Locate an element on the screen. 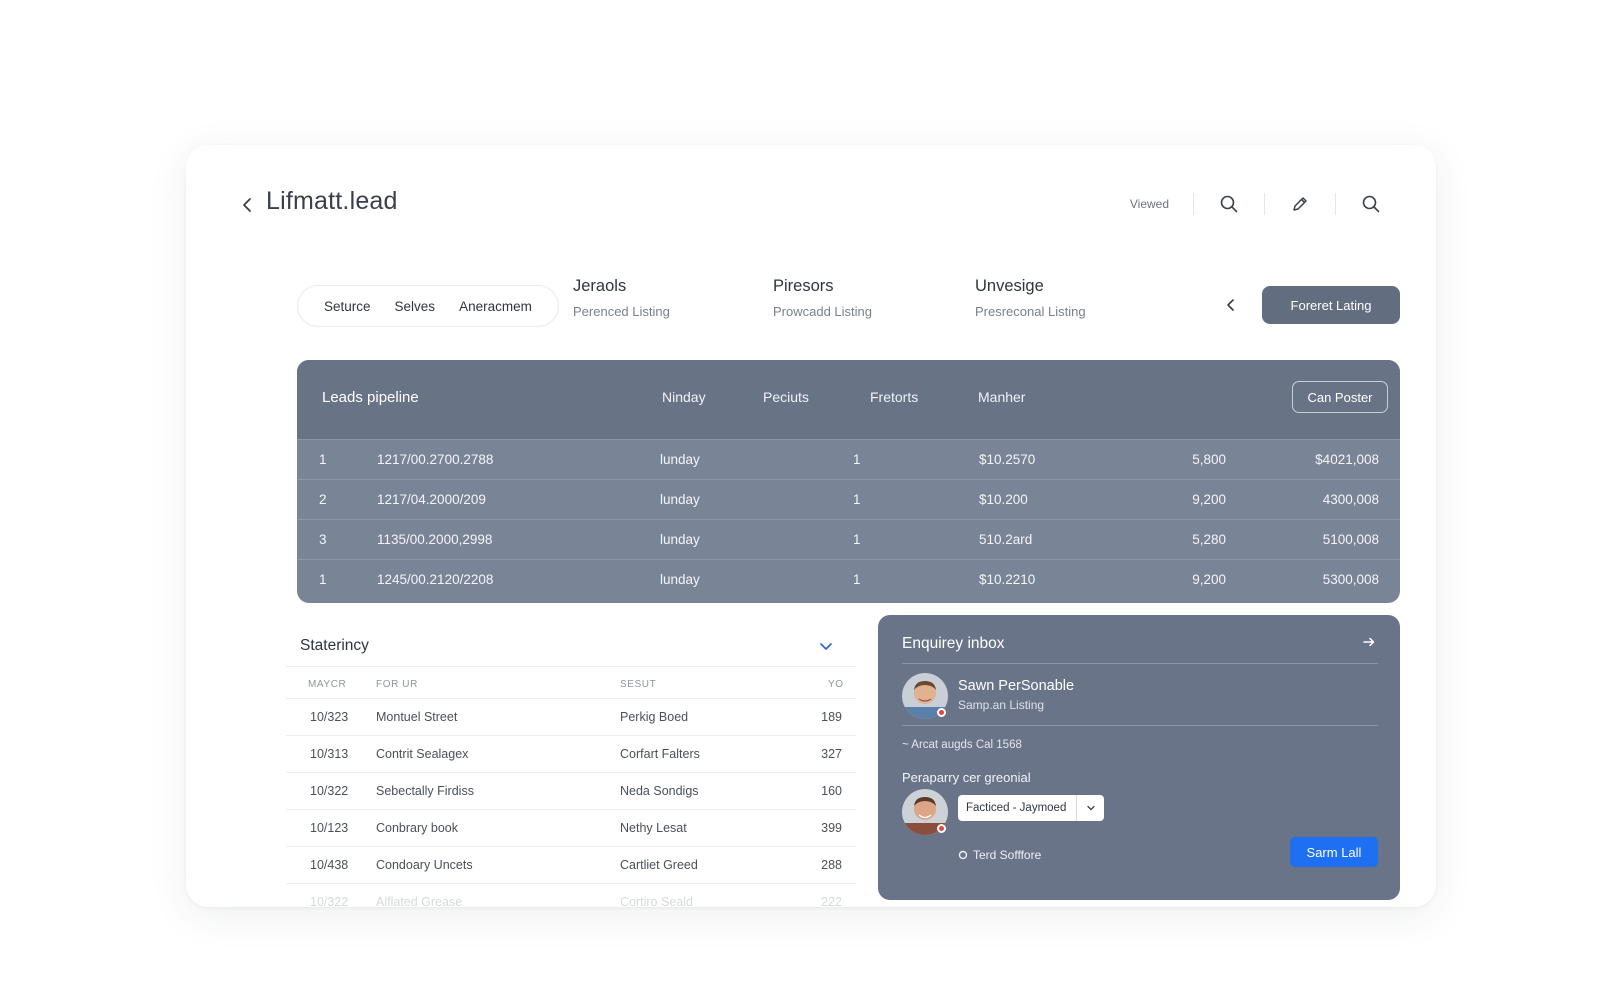  assignee-select: Facticed - Jaymoed is located at coordinates (1031, 808).